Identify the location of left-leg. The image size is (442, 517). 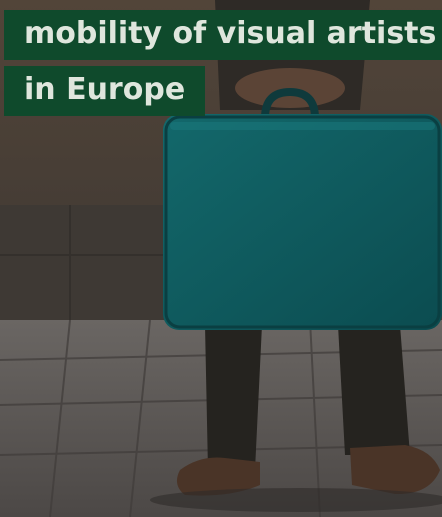
(233, 397).